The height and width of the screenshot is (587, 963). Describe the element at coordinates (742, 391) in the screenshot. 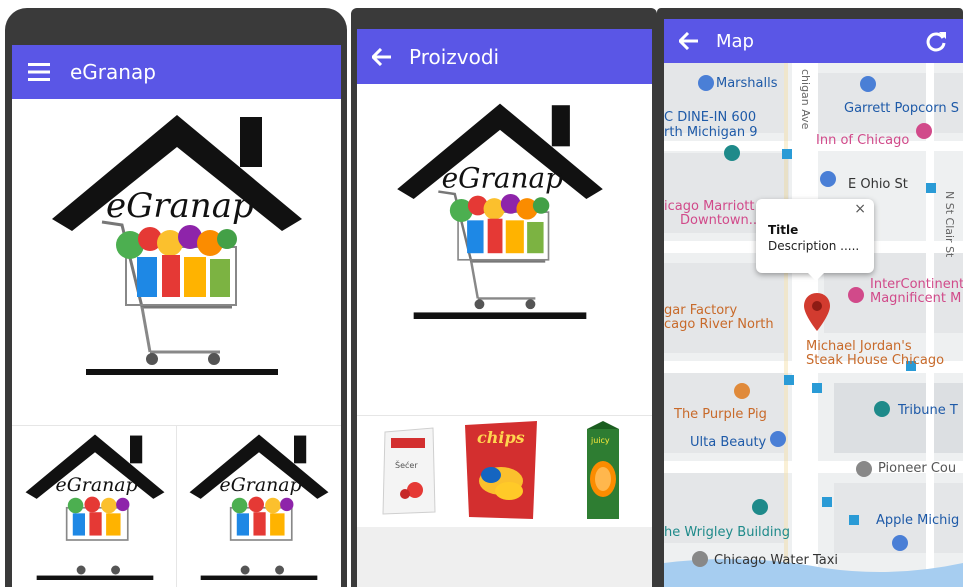

I see `restaurant-pin-icon` at that location.